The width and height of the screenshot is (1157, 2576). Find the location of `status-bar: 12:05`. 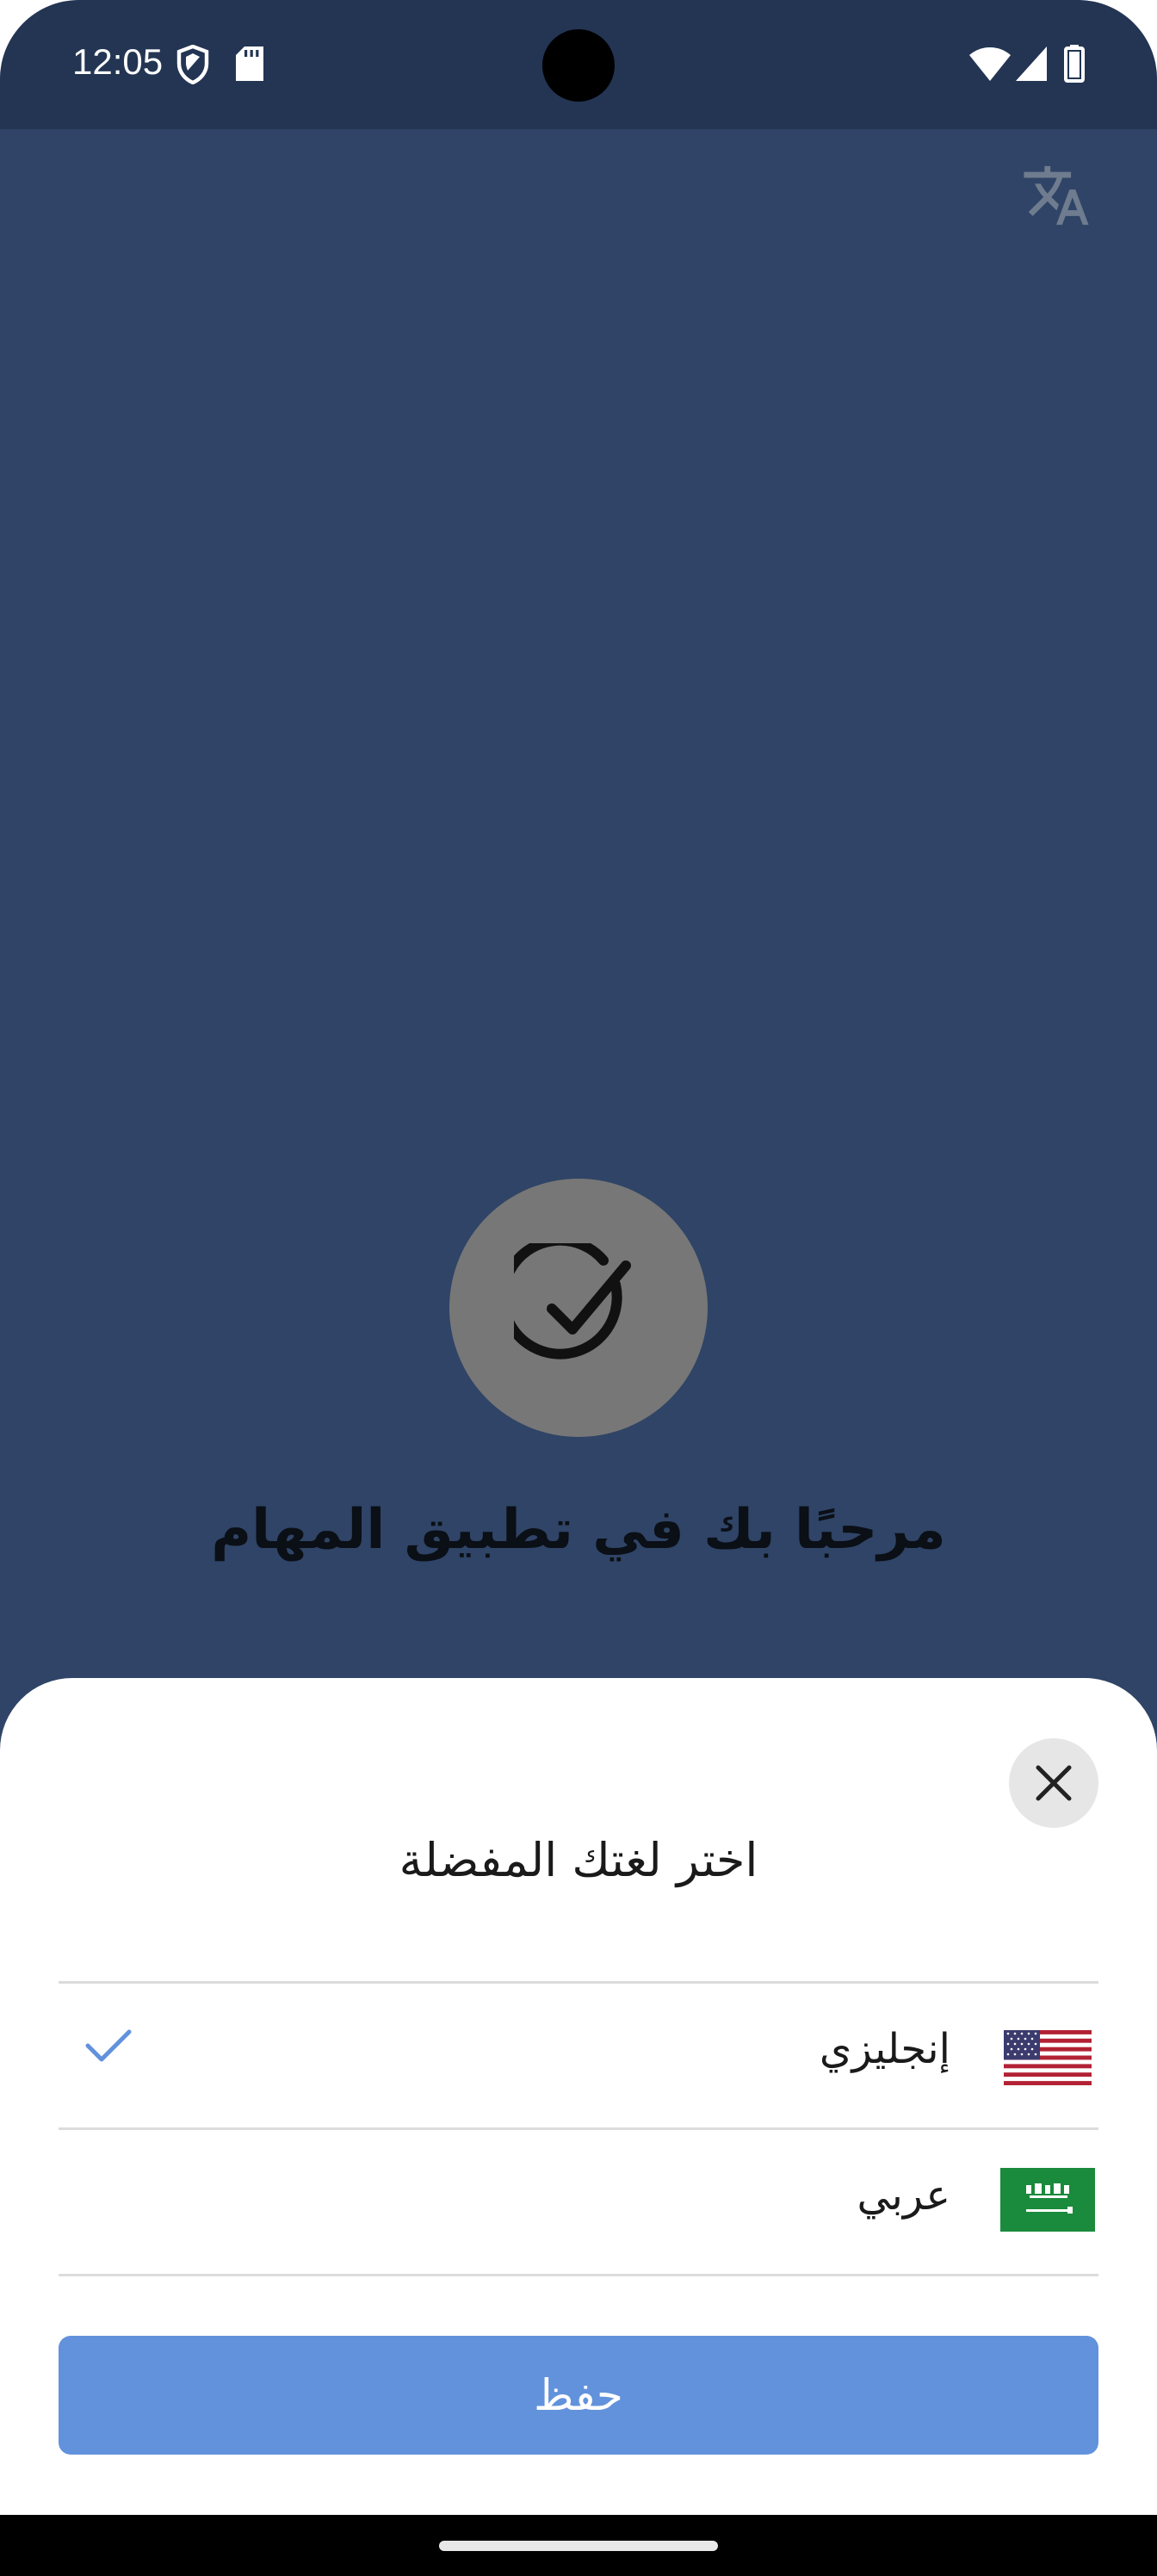

status-bar: 12:05 is located at coordinates (579, 64).